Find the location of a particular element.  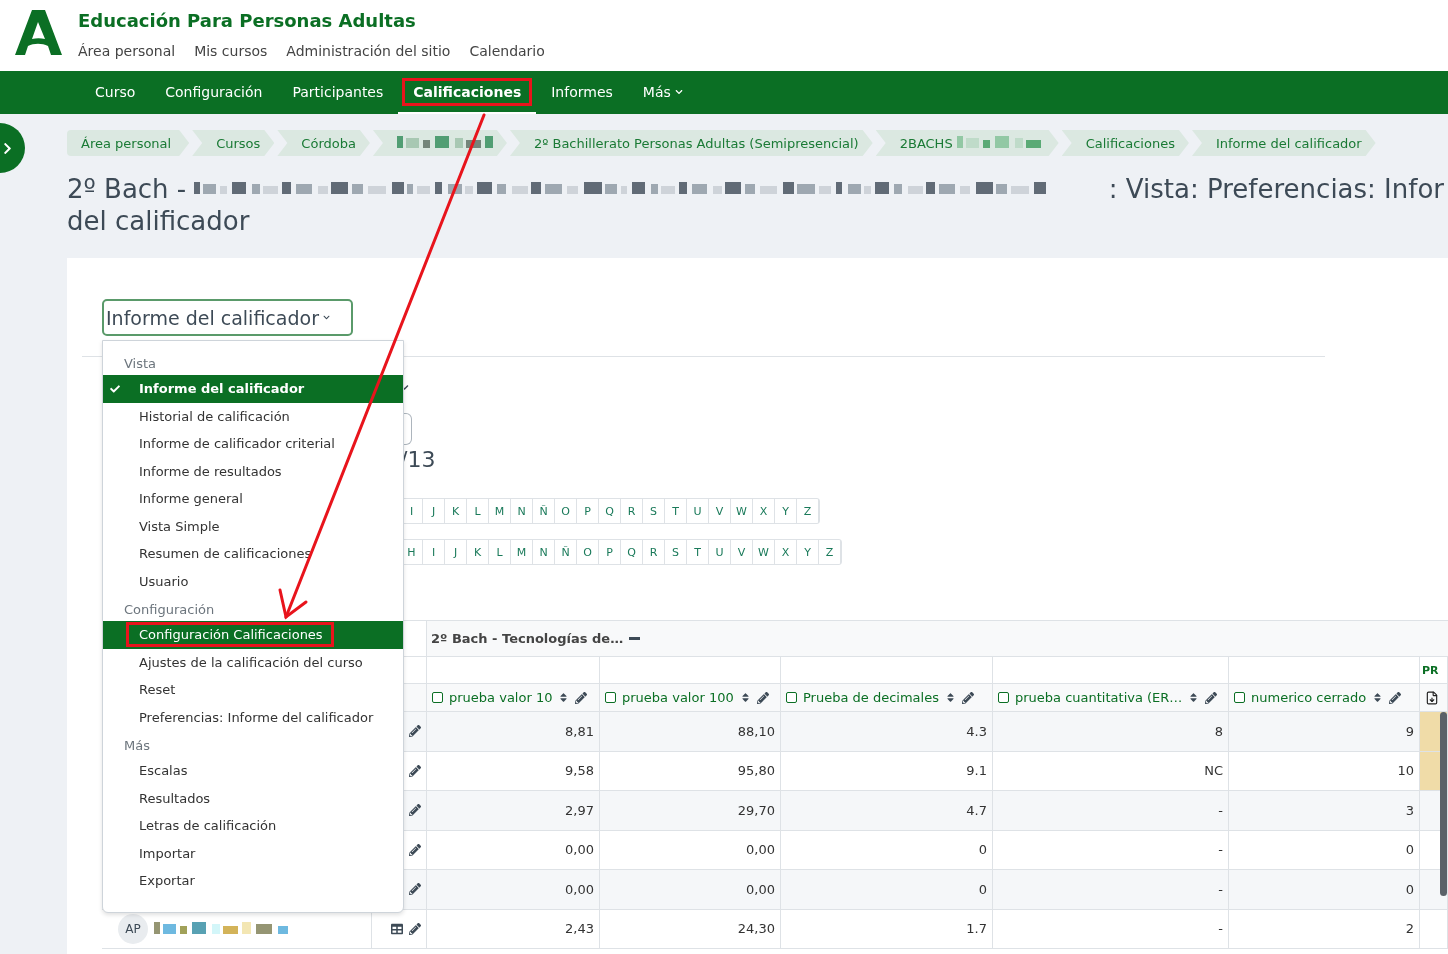

menu-item: Usuario is located at coordinates (253, 581).